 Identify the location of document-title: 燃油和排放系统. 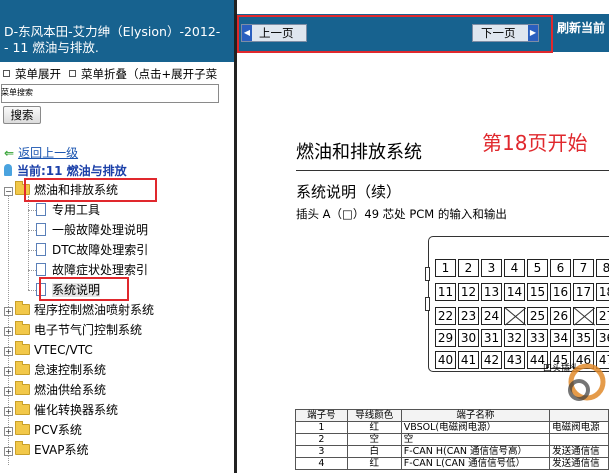
(359, 152).